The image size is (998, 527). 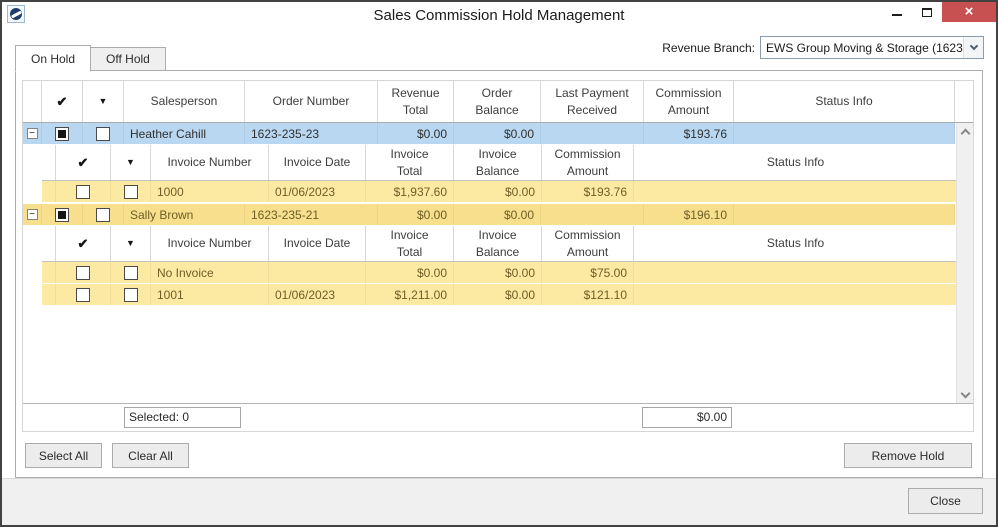 I want to click on invoice-date-cell, so click(x=317, y=272).